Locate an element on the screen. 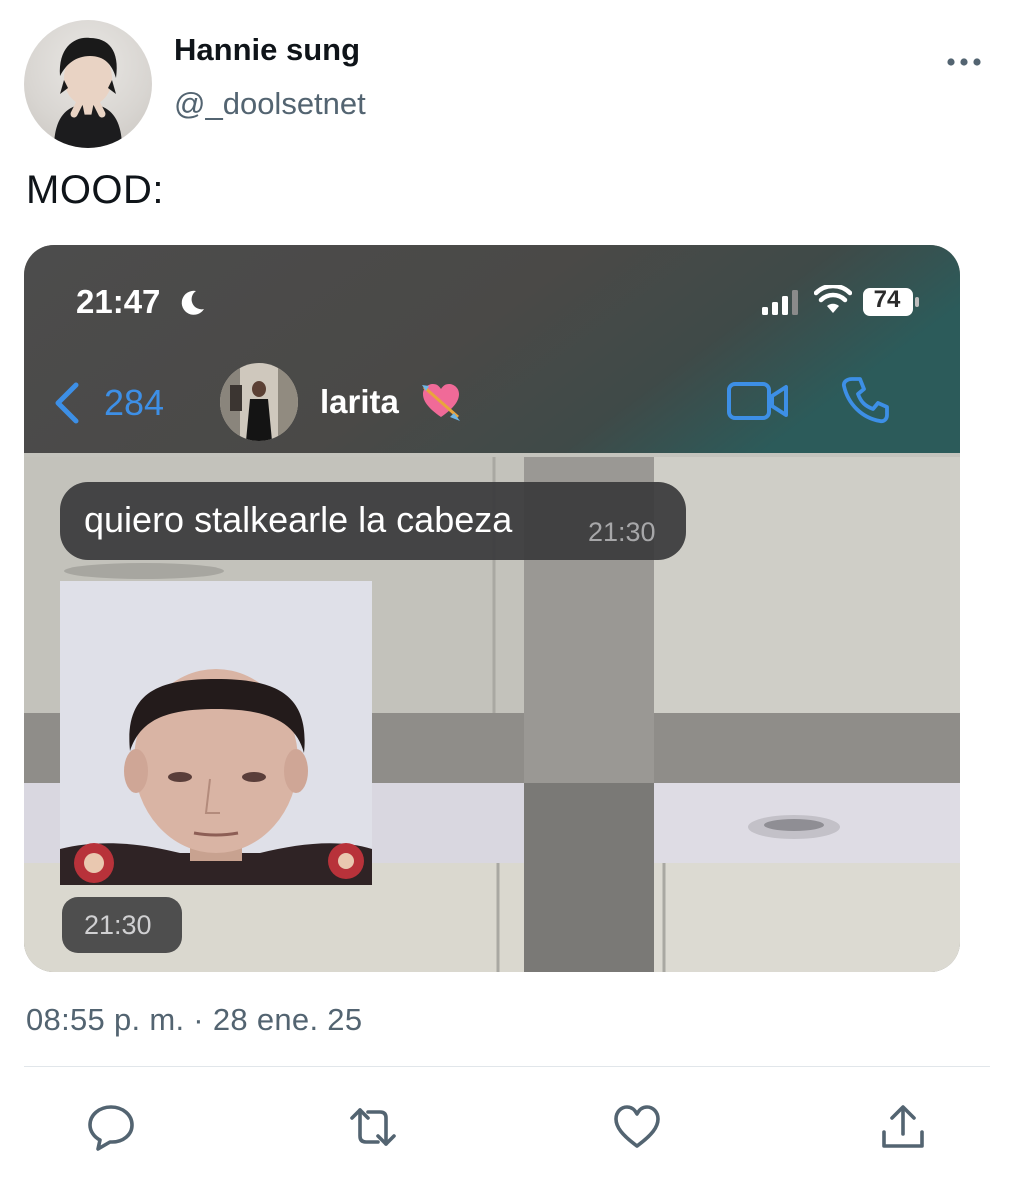  unread-count: 284 is located at coordinates (134, 403).